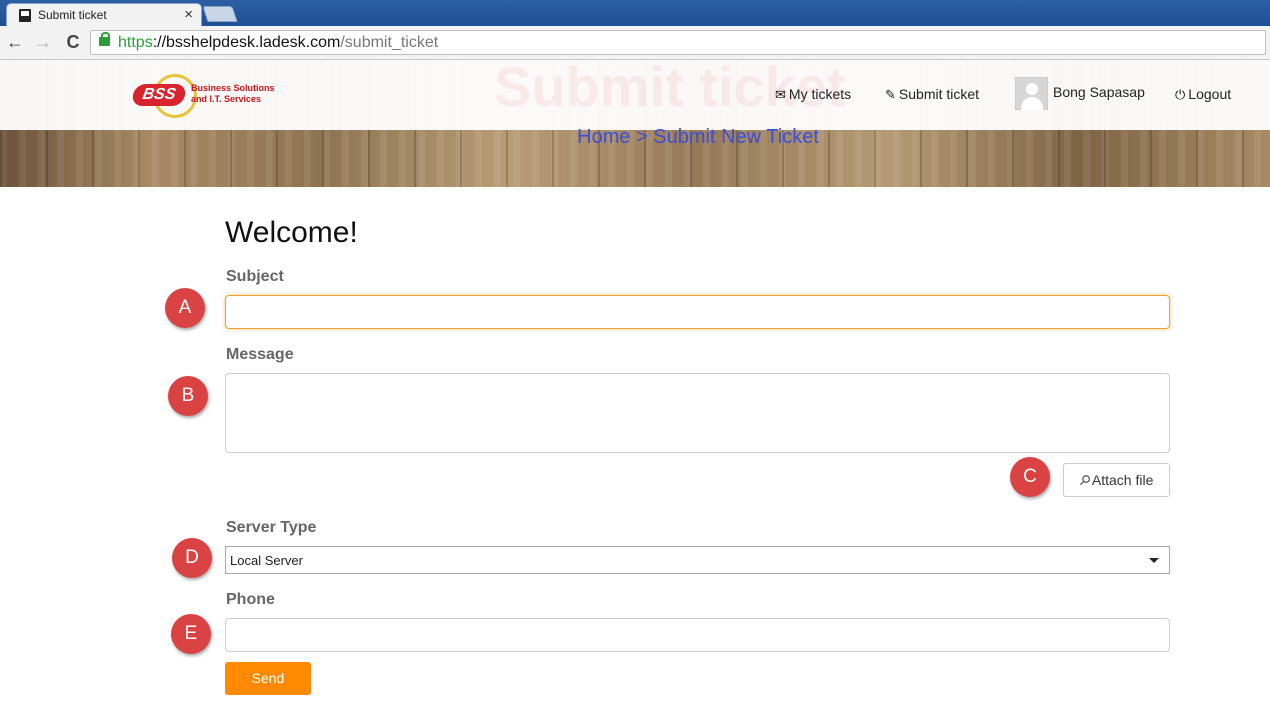 Image resolution: width=1270 pixels, height=709 pixels. What do you see at coordinates (1122, 480) in the screenshot?
I see `attach-file-label: Attach file` at bounding box center [1122, 480].